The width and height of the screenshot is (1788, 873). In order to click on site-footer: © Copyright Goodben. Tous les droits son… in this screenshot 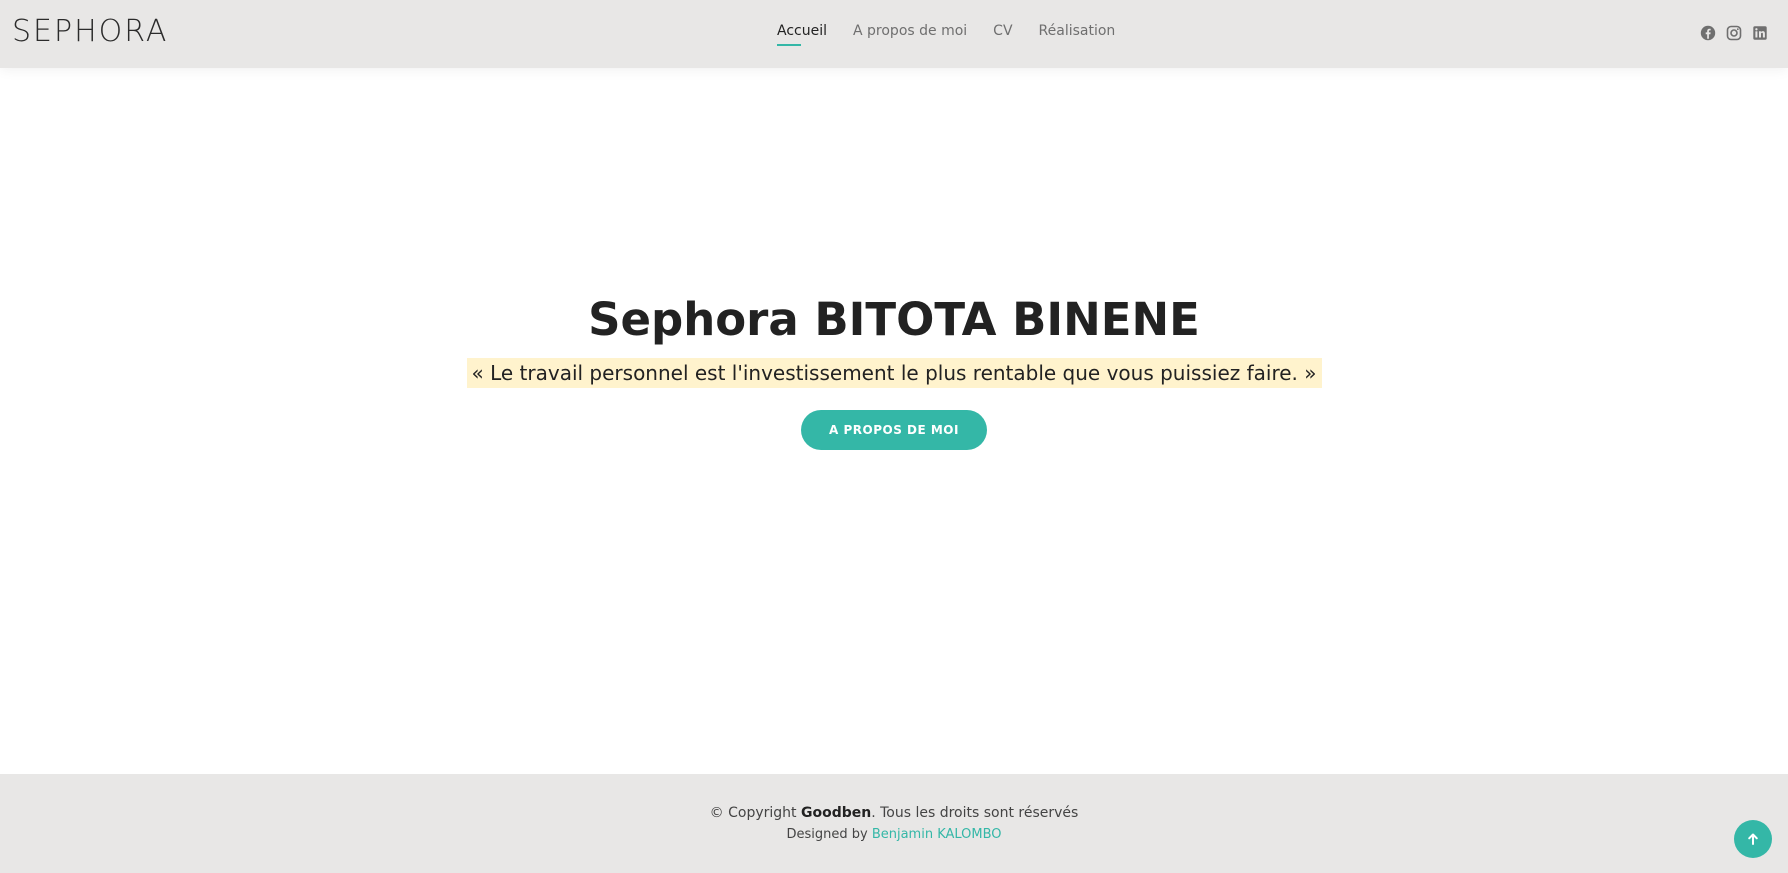, I will do `click(894, 823)`.